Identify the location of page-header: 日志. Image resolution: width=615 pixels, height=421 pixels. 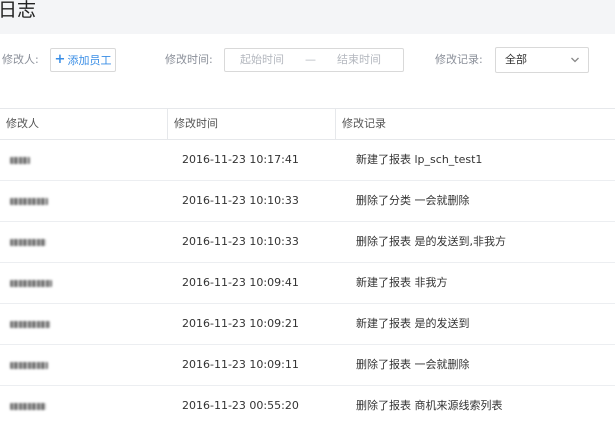
(307, 17).